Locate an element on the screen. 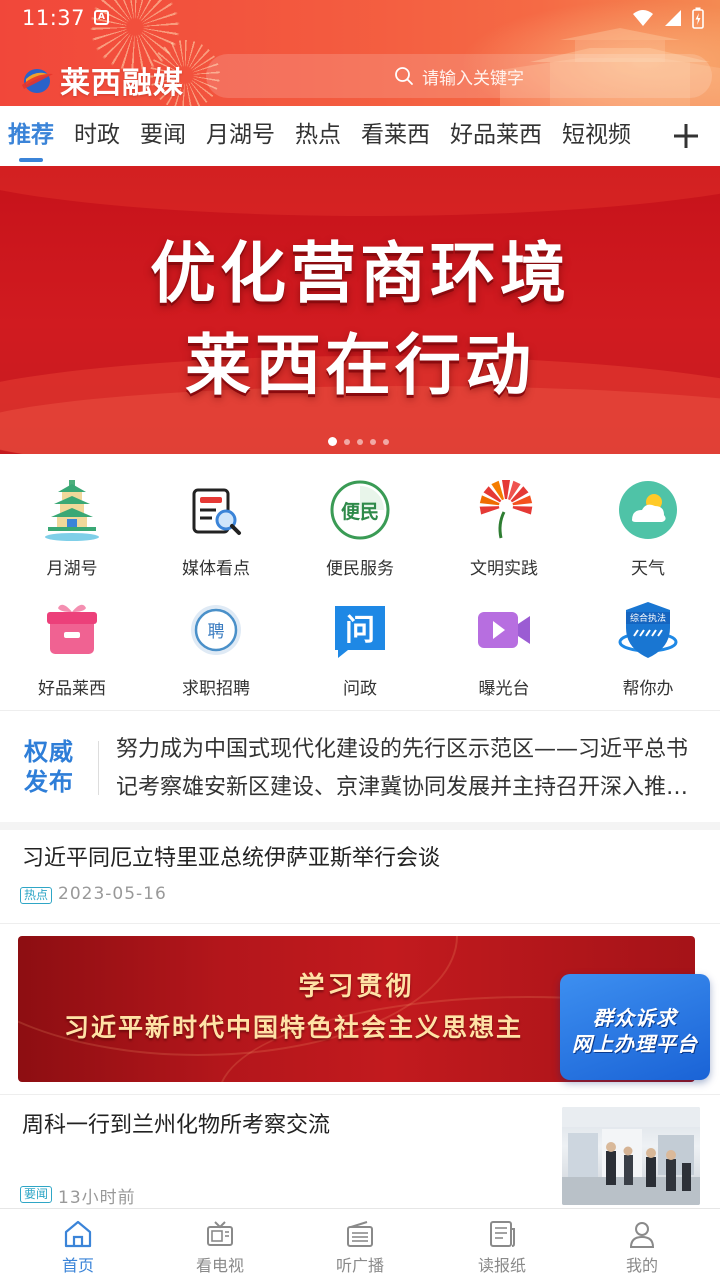 Image resolution: width=720 pixels, height=1280 pixels. bottom-navigation: 首页 看电视 听广播 读报纸 我的 is located at coordinates (360, 1244).